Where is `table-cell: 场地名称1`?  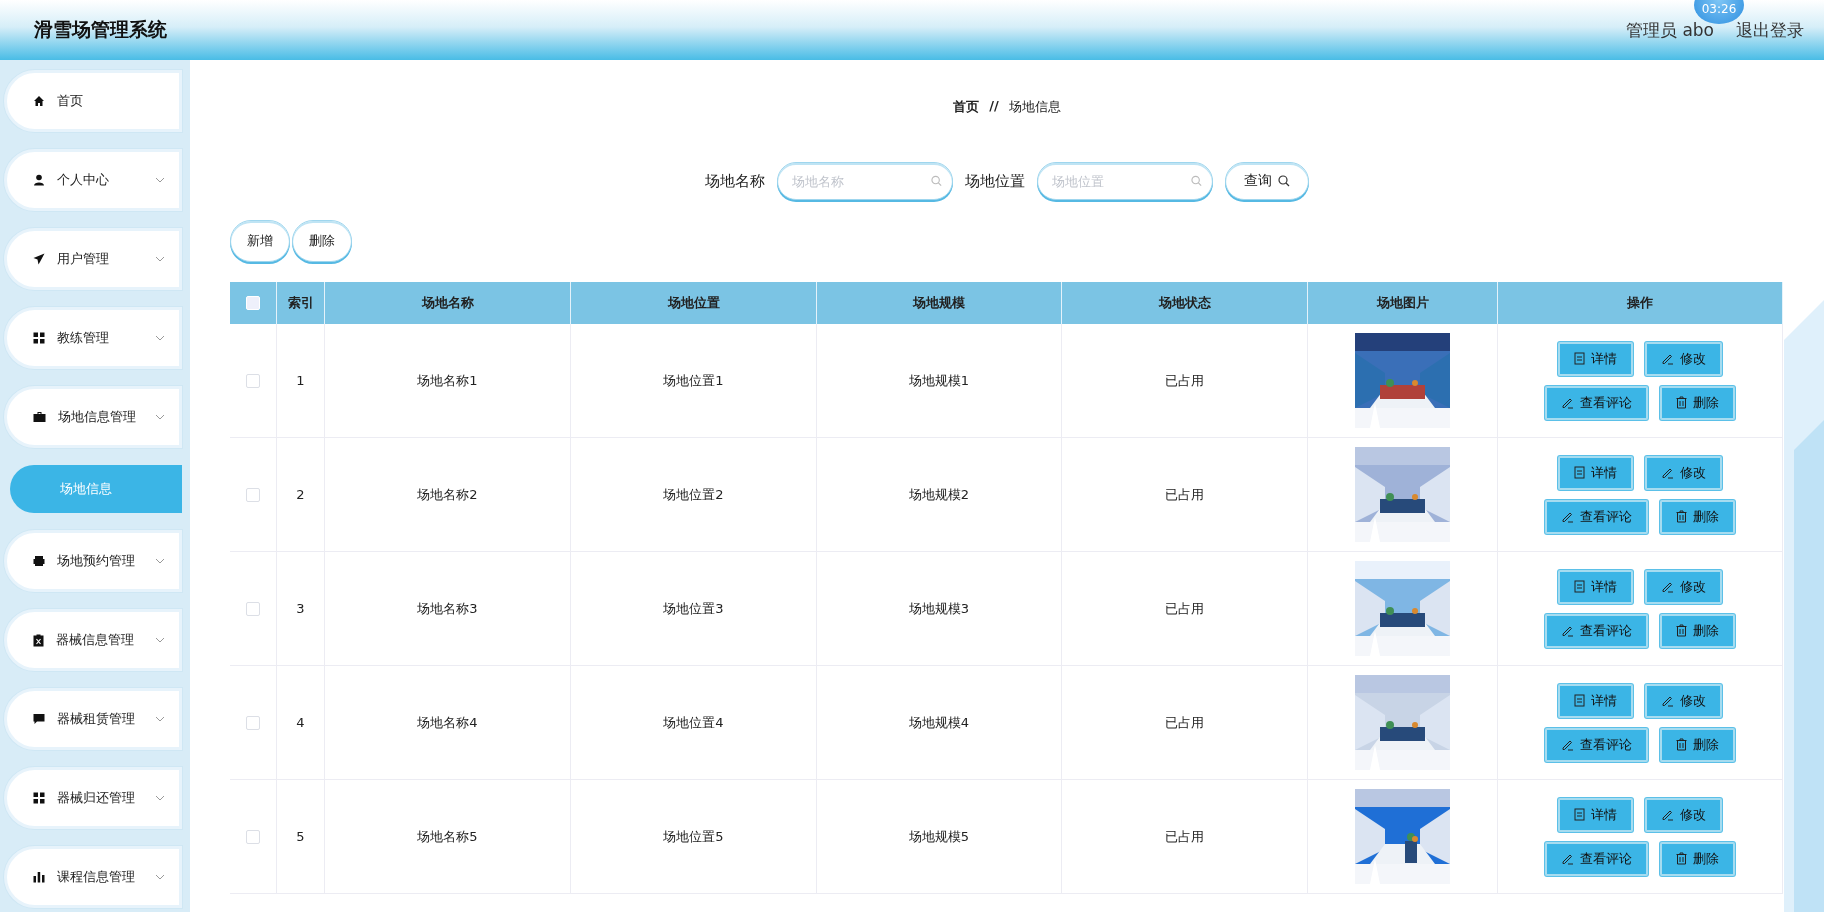 table-cell: 场地名称1 is located at coordinates (447, 380).